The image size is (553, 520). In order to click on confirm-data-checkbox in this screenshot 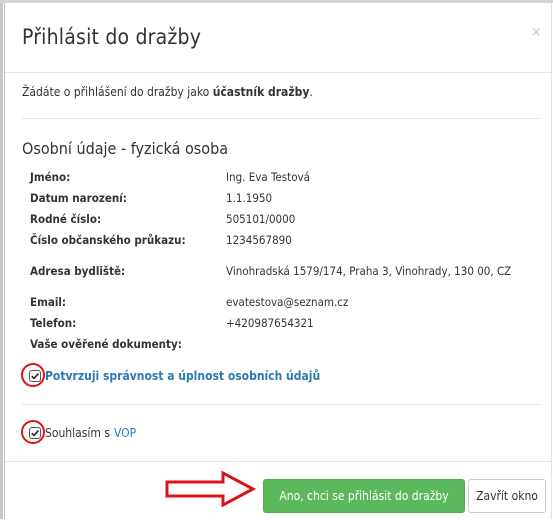, I will do `click(35, 376)`.